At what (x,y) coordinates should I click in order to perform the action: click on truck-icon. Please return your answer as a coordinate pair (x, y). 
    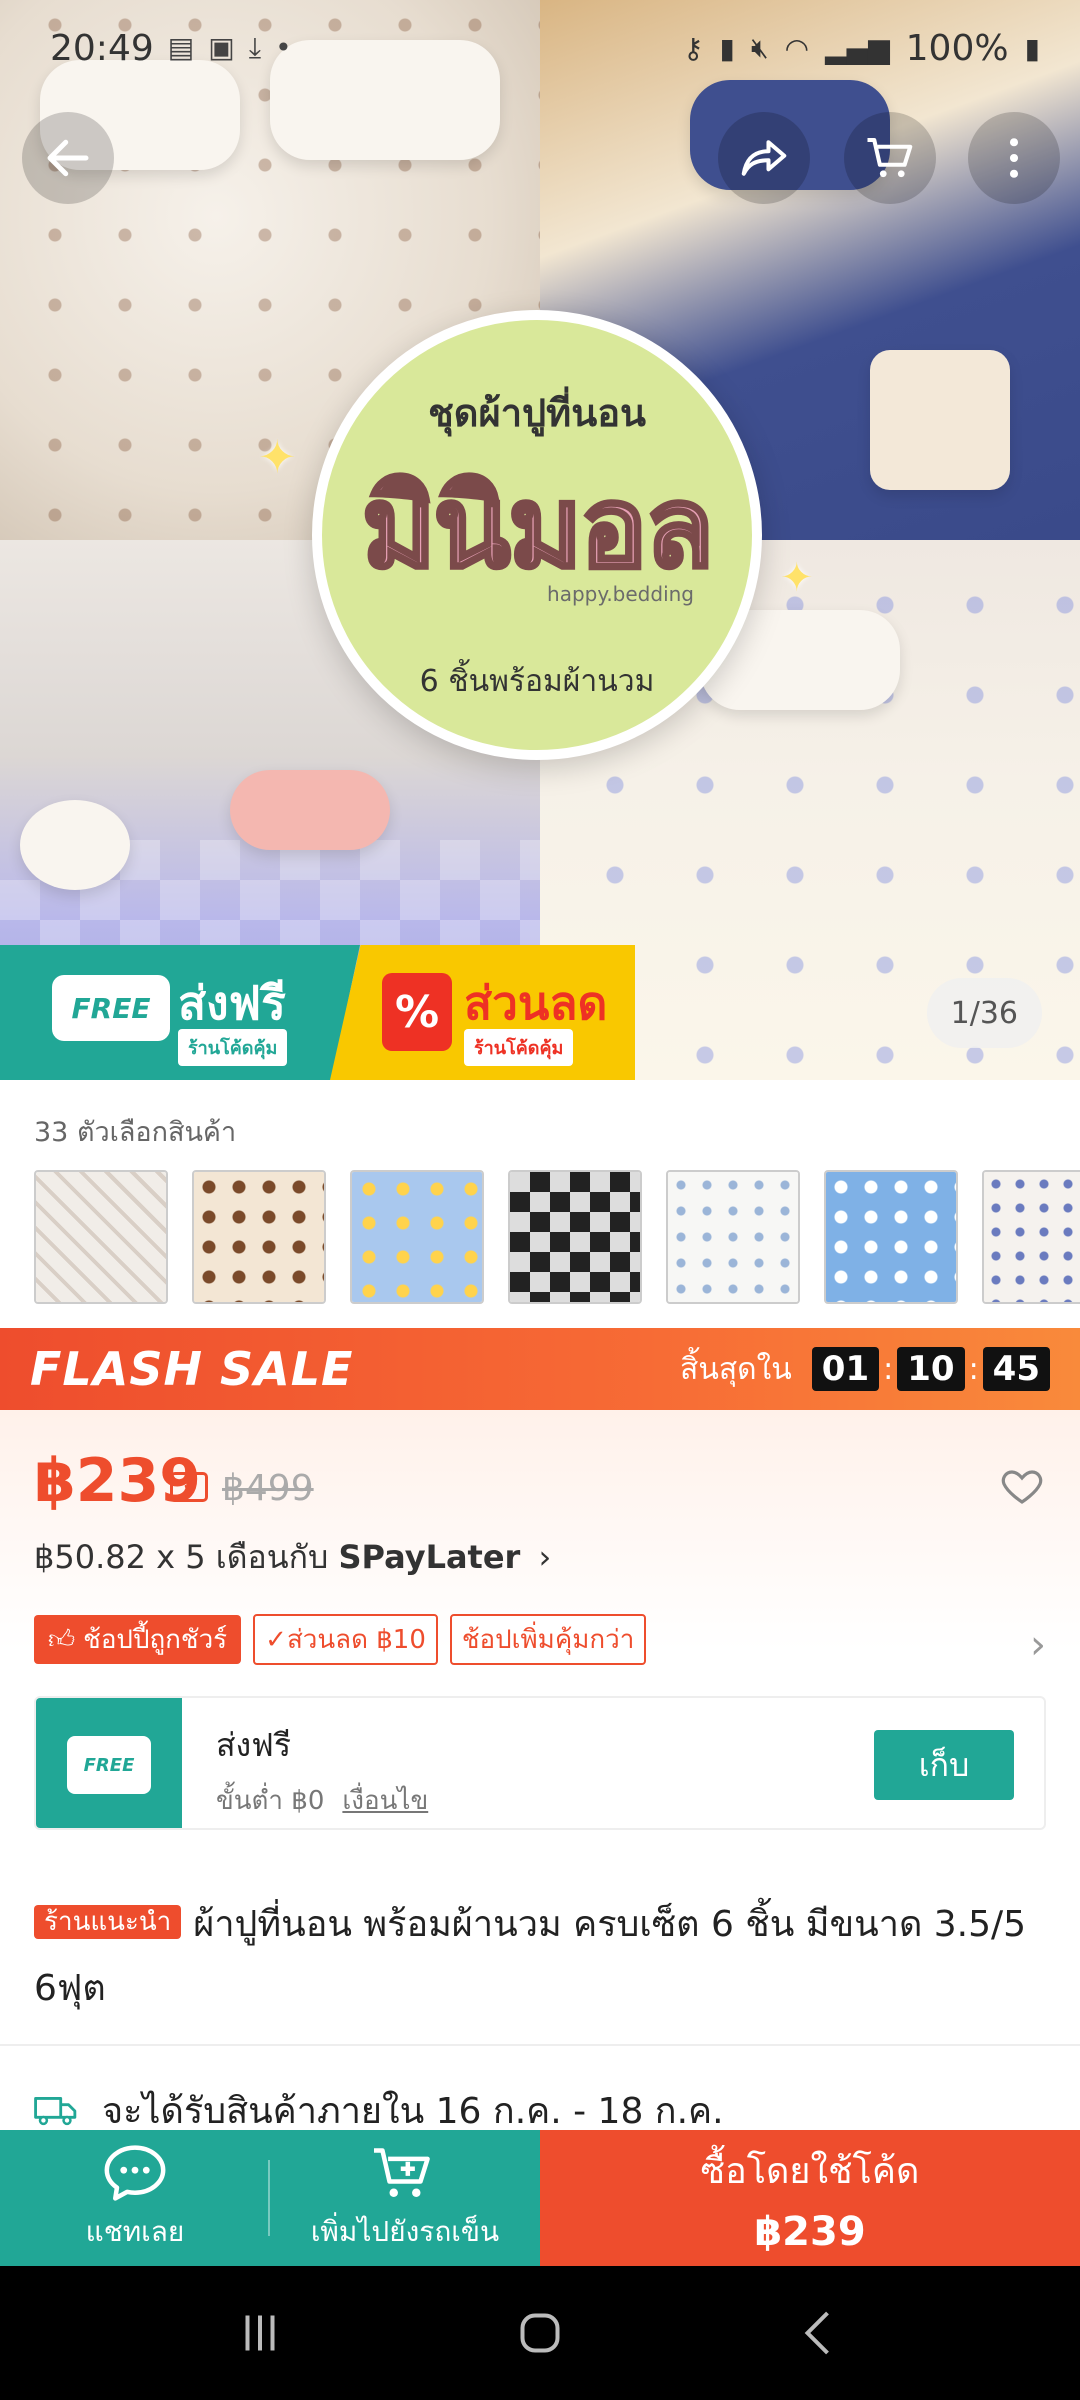
    Looking at the image, I should click on (55, 2110).